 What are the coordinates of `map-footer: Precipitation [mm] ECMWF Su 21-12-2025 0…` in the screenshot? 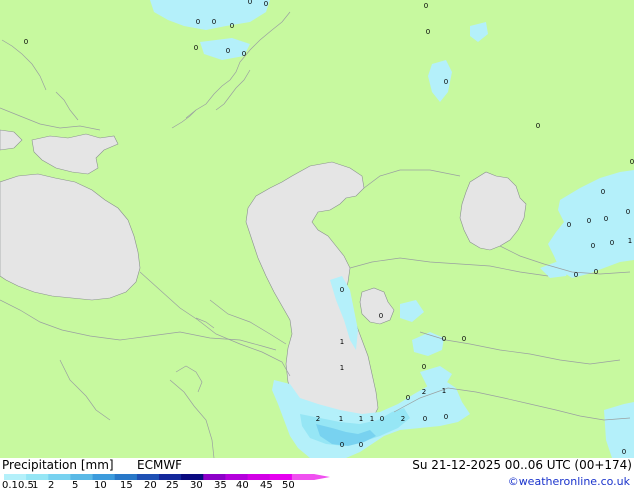 It's located at (317, 474).